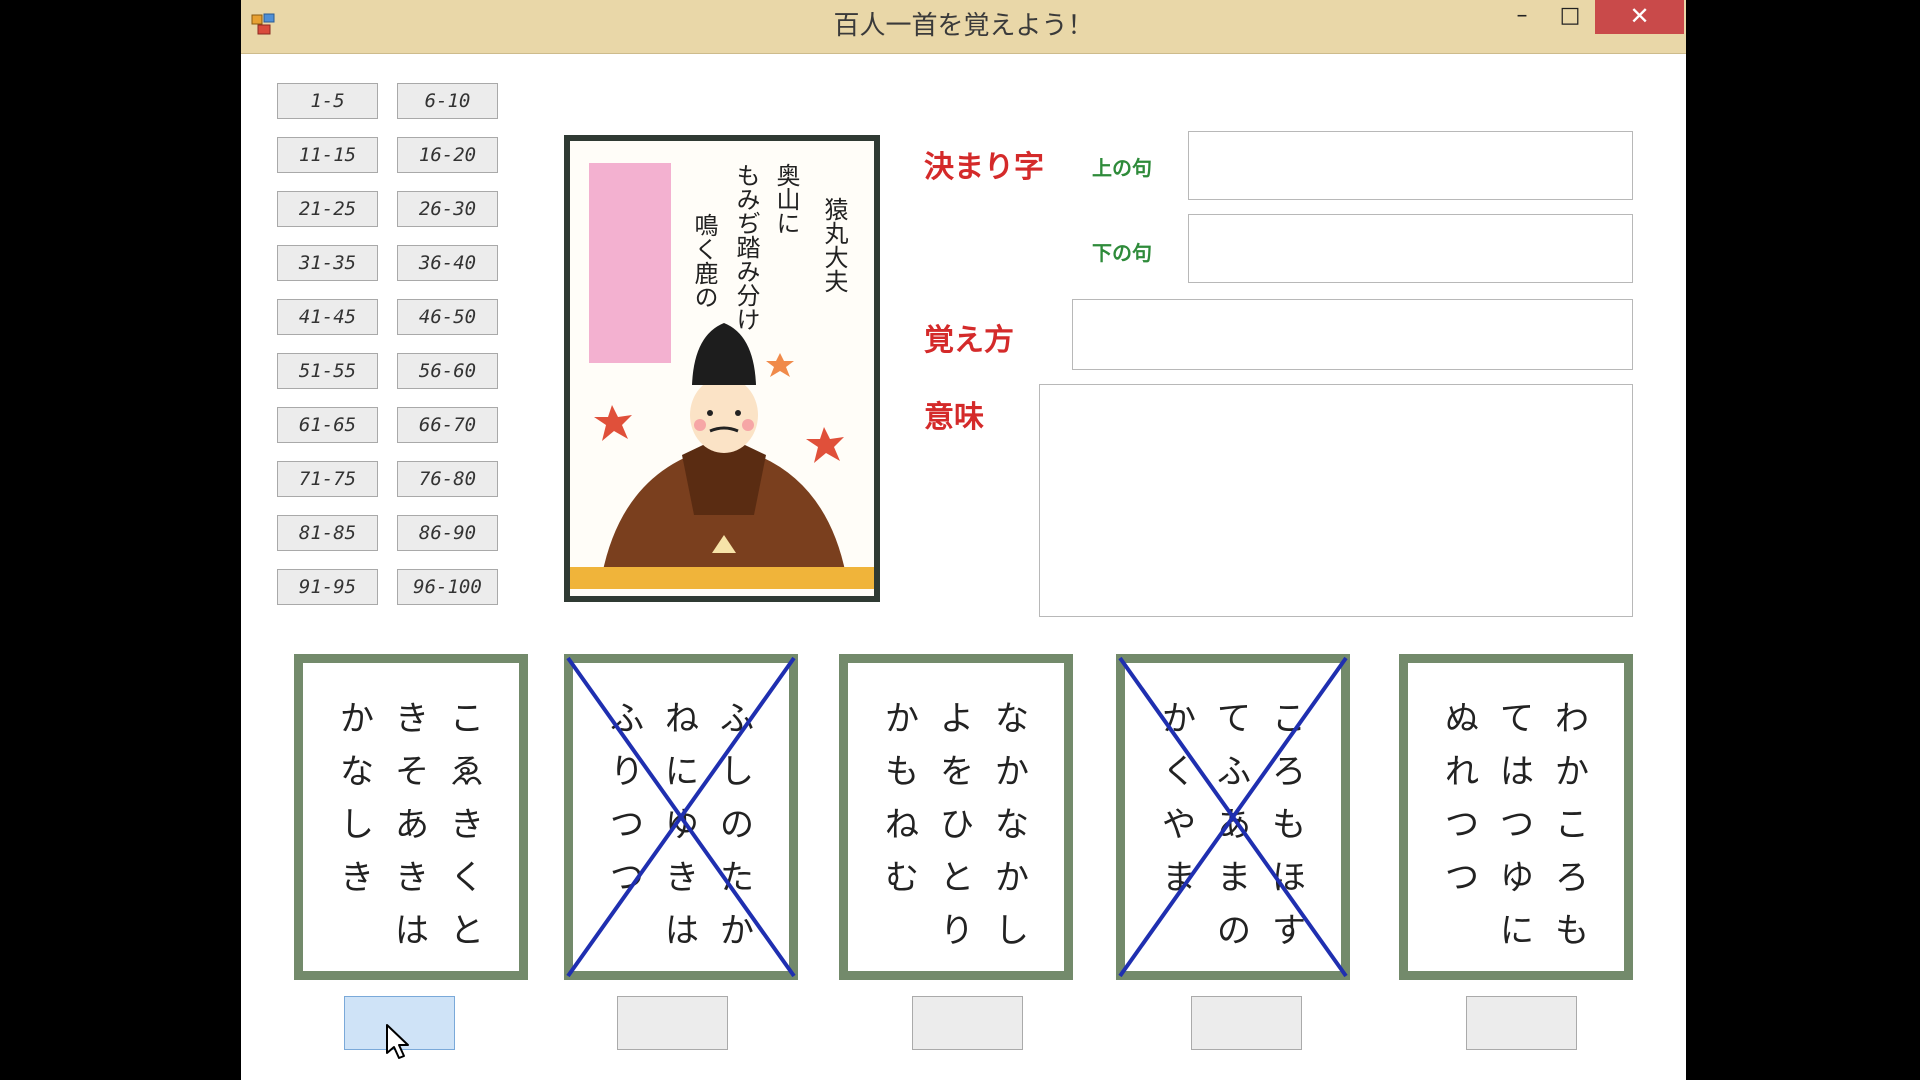  What do you see at coordinates (834, 245) in the screenshot?
I see `poet-name: 猿丸大夫` at bounding box center [834, 245].